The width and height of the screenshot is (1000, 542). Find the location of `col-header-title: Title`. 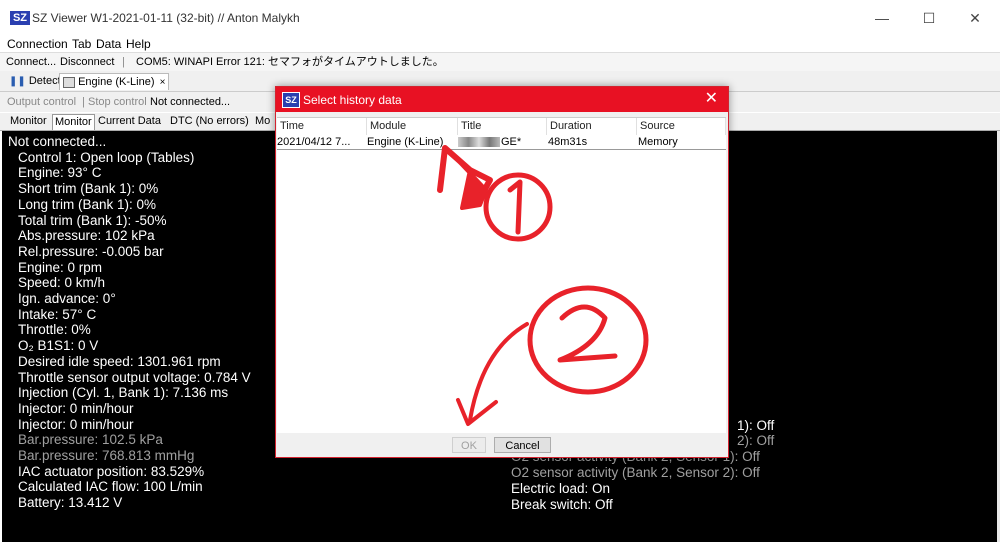

col-header-title: Title is located at coordinates (502, 126).